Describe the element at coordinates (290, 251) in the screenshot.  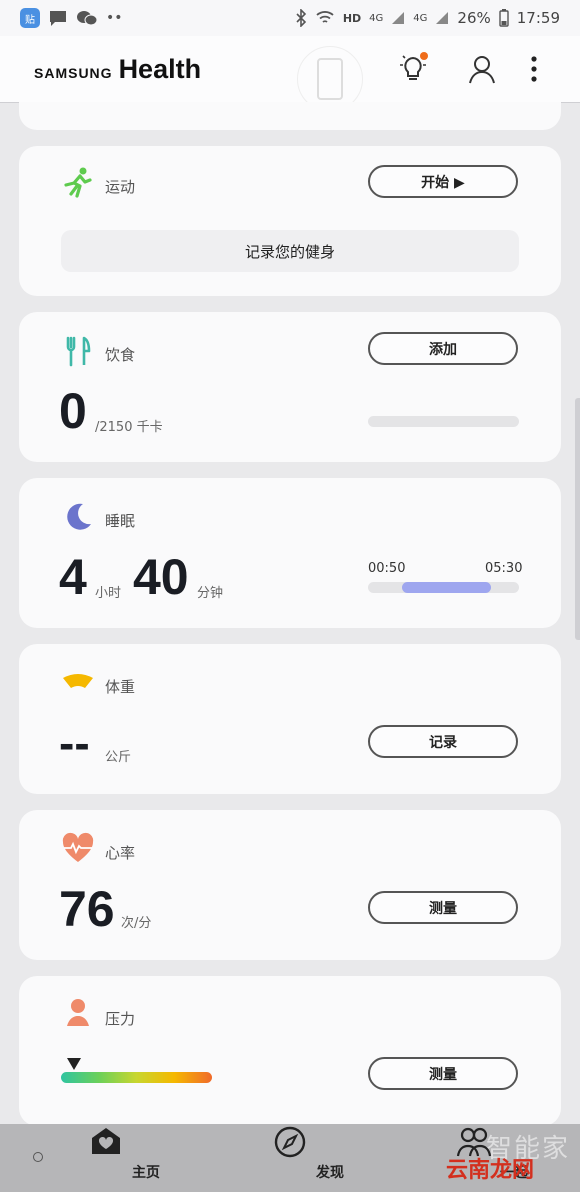
I see `record-workout-button: 记录您的健身` at that location.